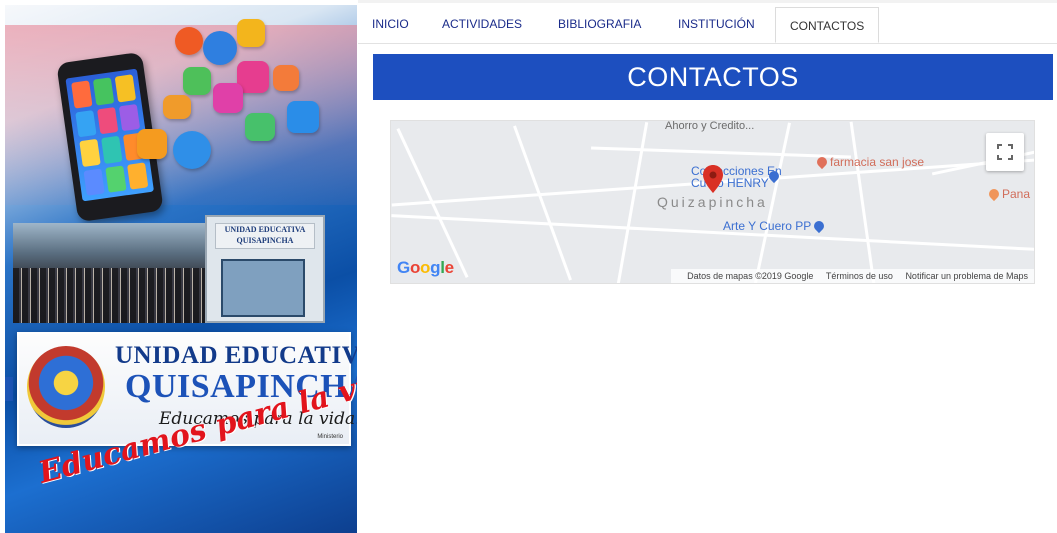 Image resolution: width=1057 pixels, height=533 pixels. I want to click on tab-institucion: INSTITUCIÓN, so click(716, 24).